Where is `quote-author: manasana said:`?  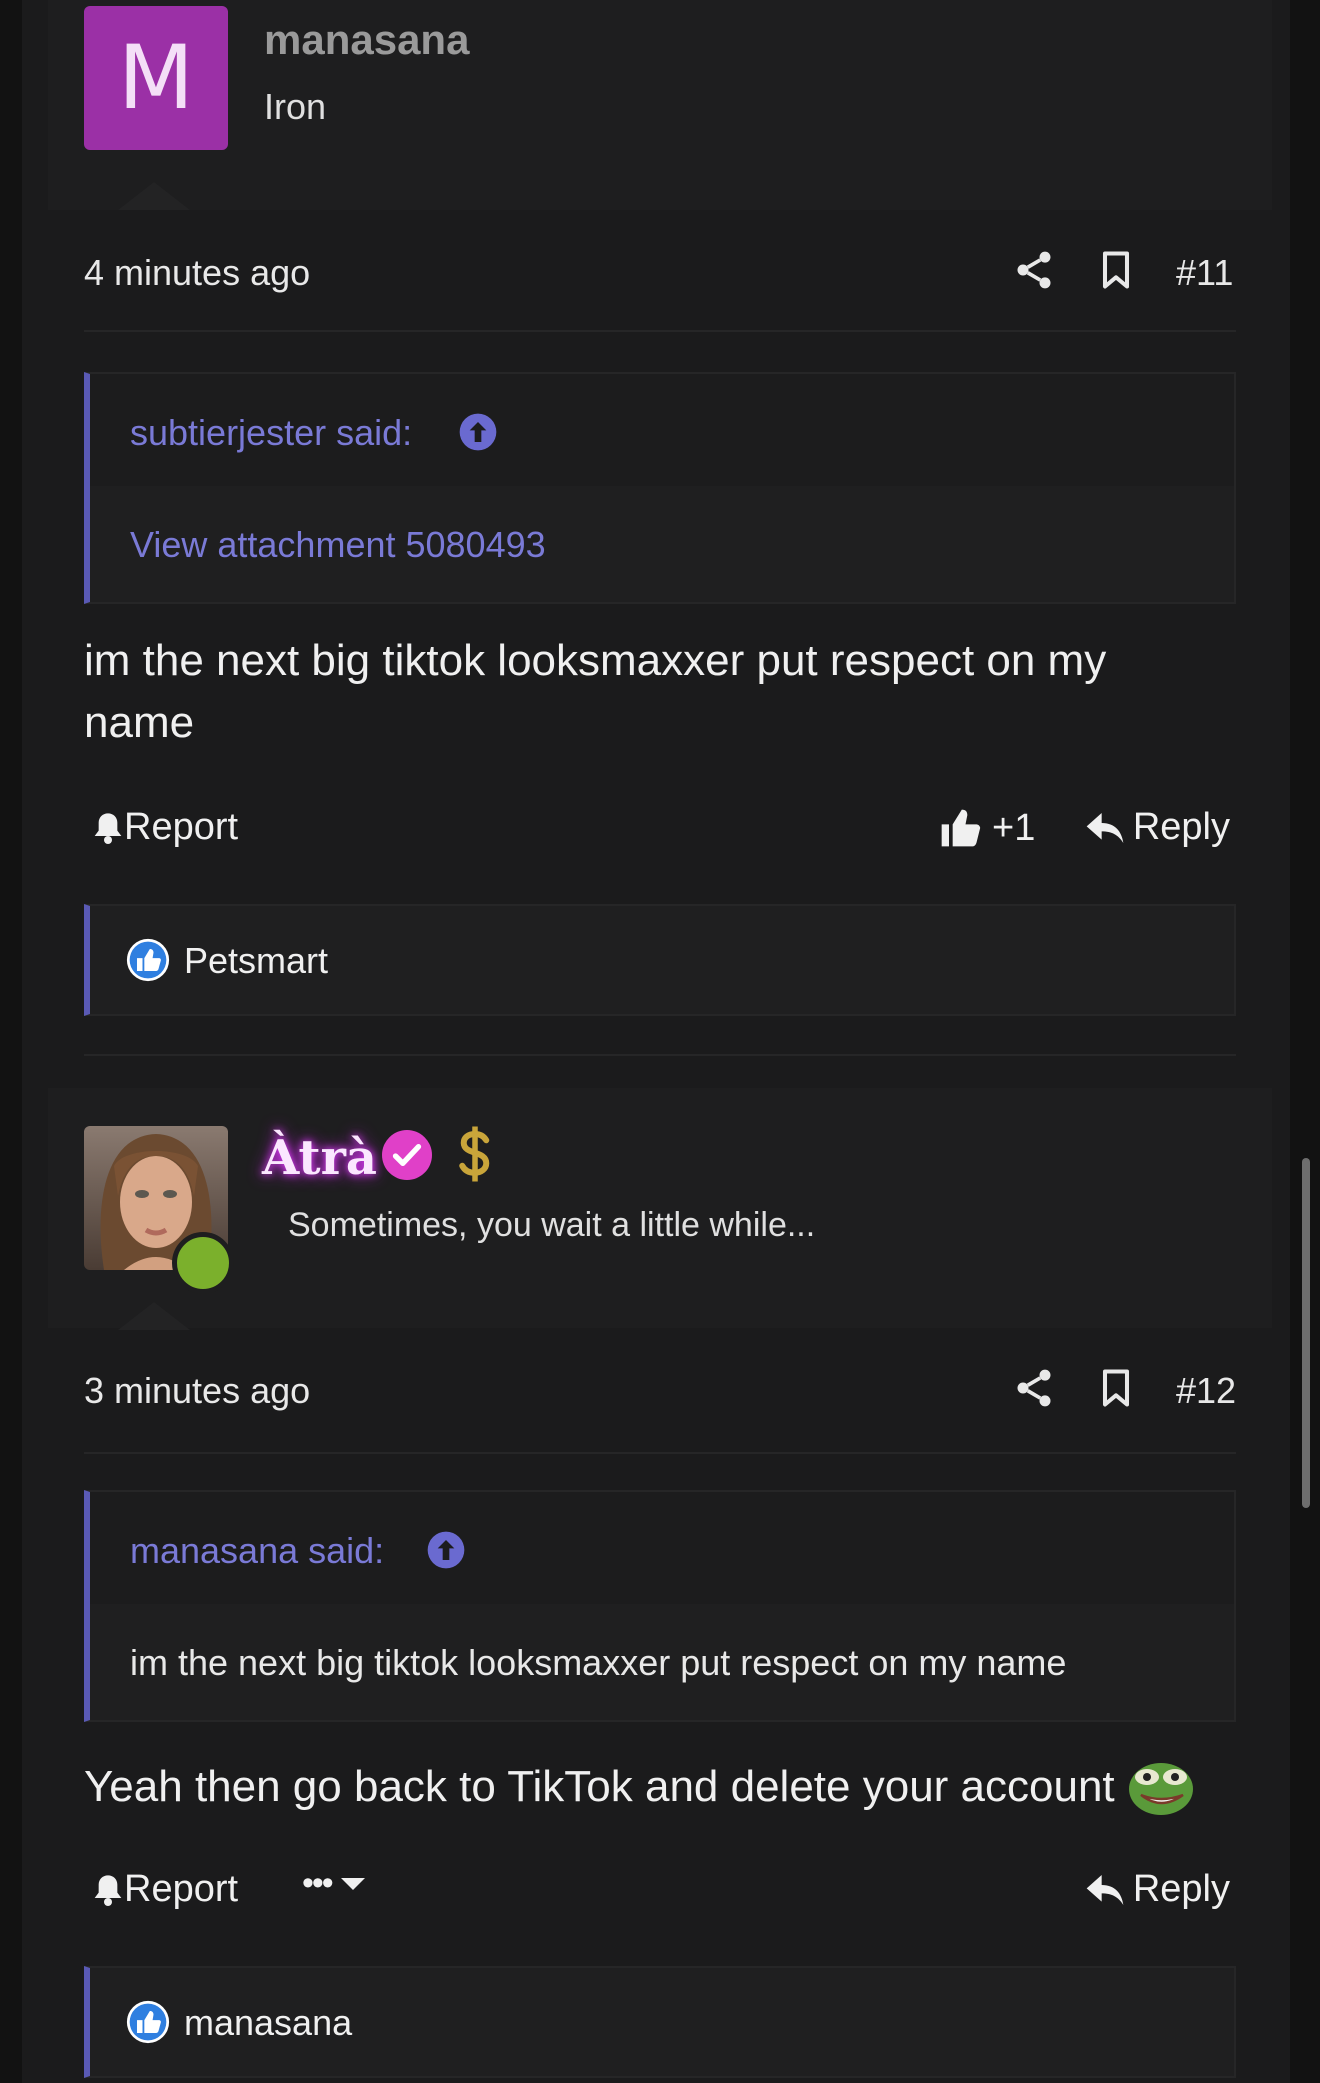
quote-author: manasana said: is located at coordinates (257, 1551).